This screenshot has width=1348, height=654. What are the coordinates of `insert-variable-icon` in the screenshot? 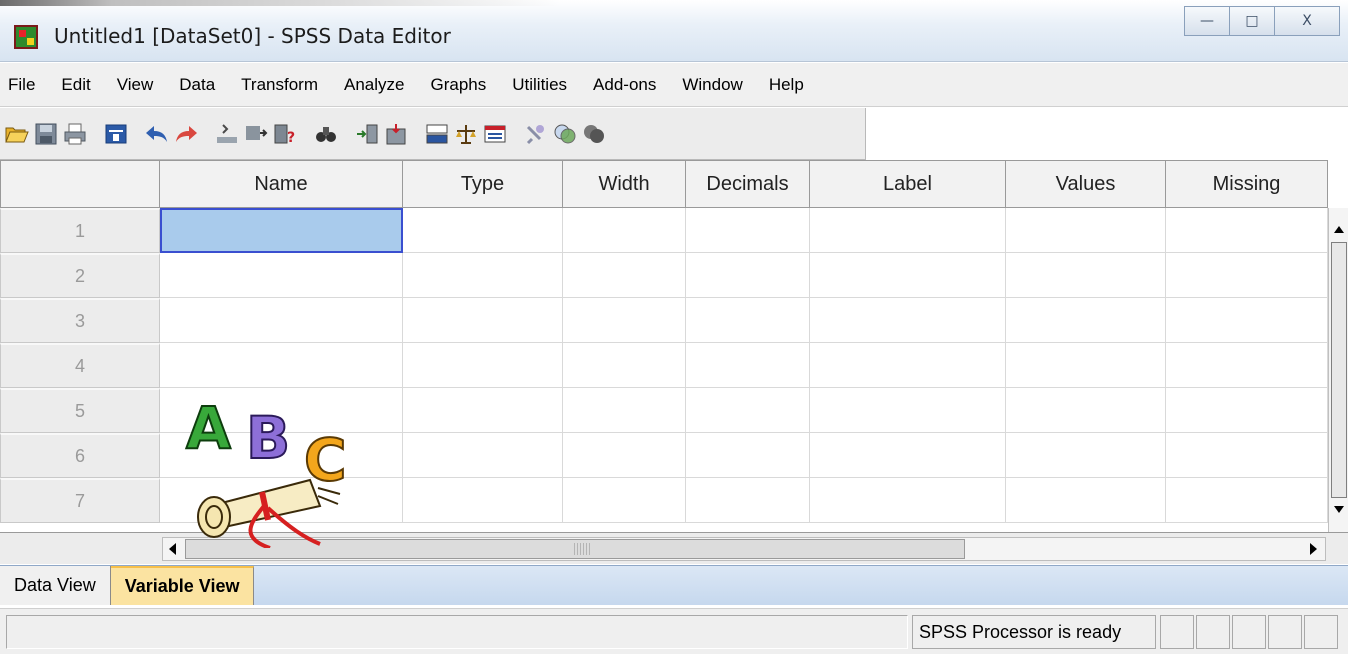 It's located at (396, 134).